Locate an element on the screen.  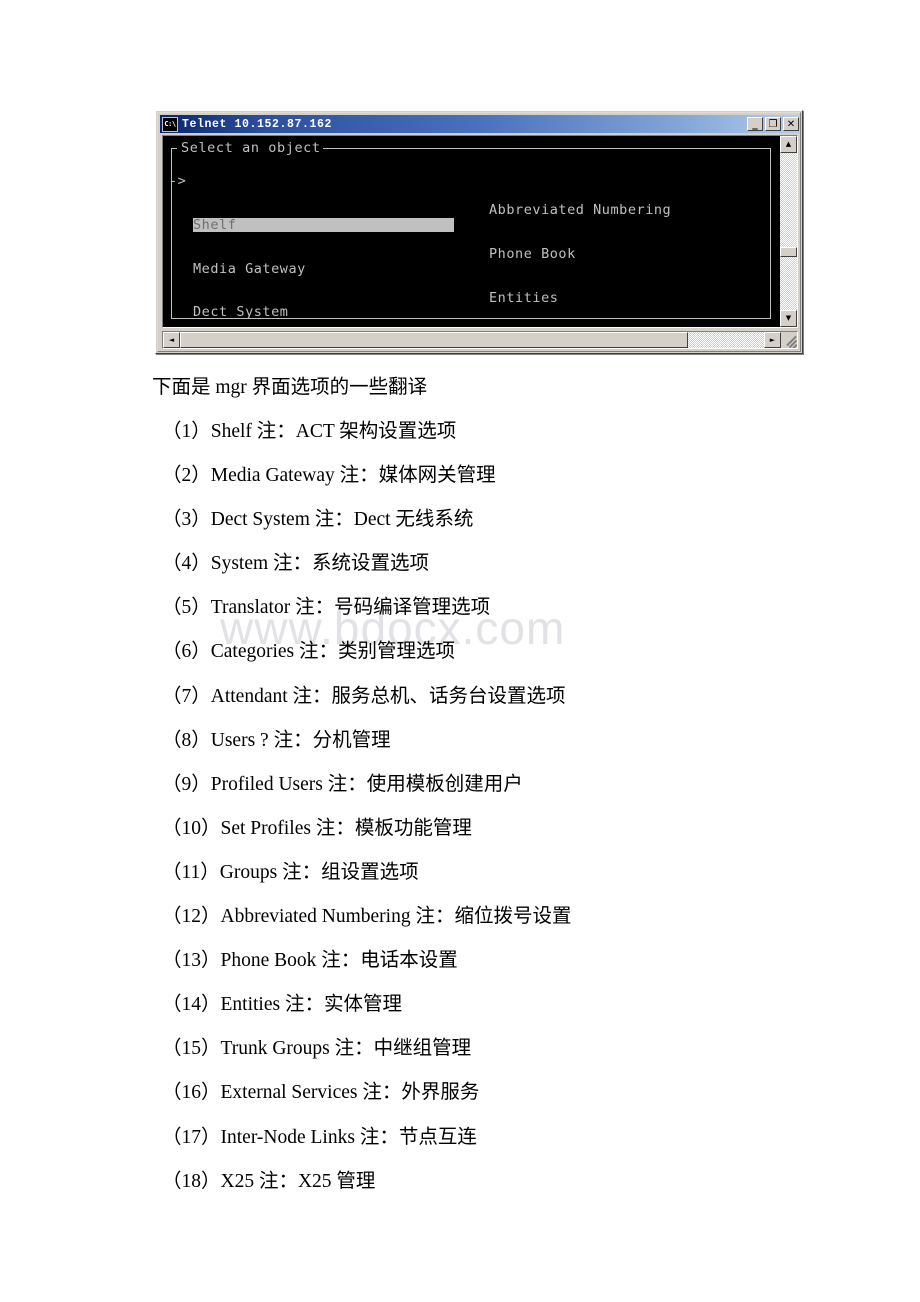
scroll-left-button: ◄ is located at coordinates (171, 340).